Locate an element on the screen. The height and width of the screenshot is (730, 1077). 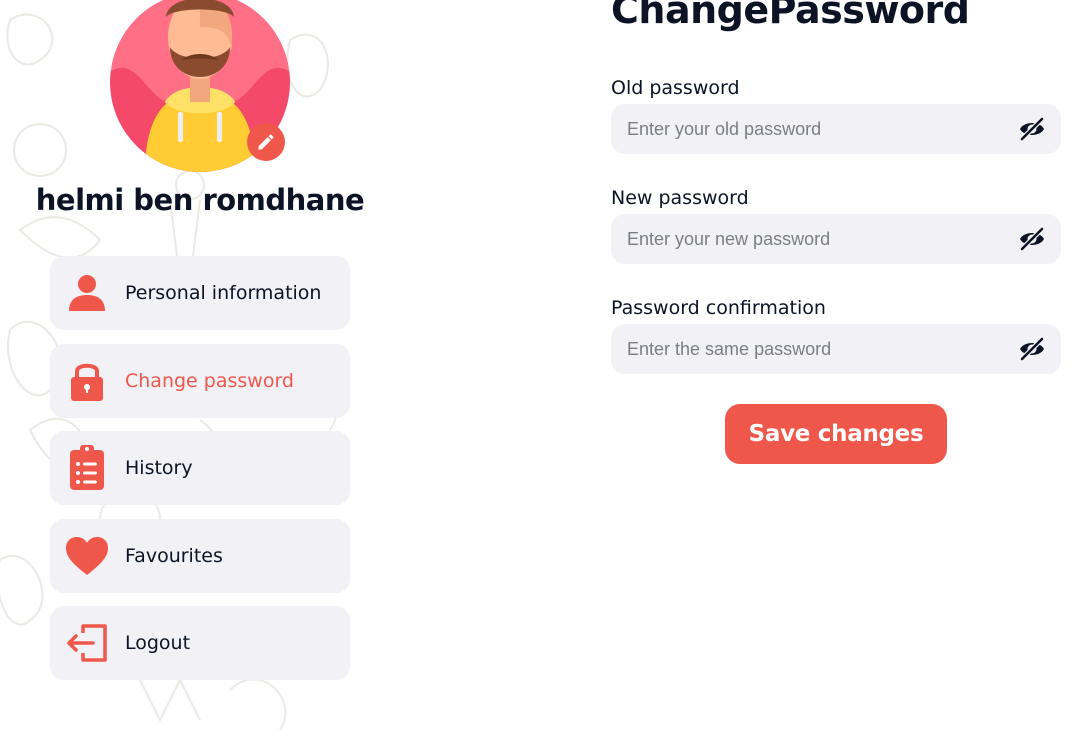
new-password-input is located at coordinates (817, 239).